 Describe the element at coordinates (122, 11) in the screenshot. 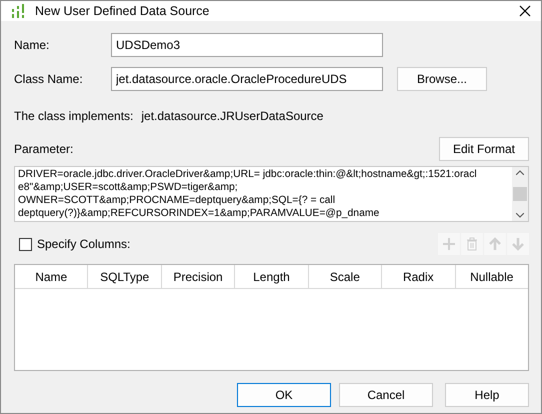

I see `window-title: New User Defined Data Source` at that location.